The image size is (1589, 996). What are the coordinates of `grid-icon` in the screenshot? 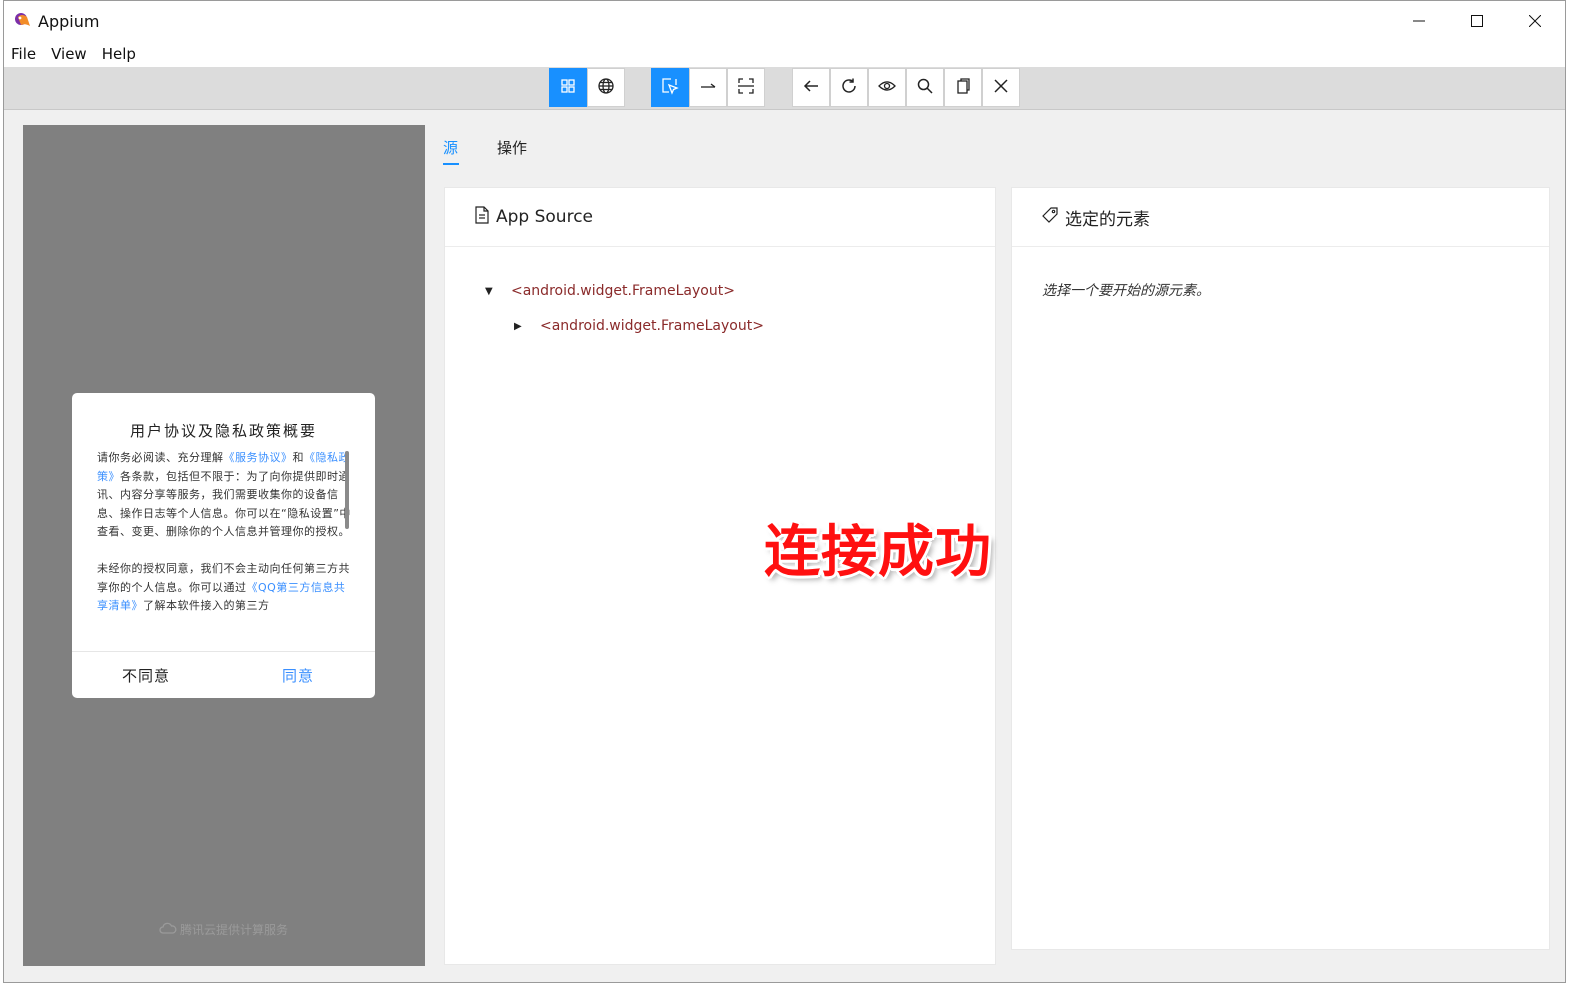 It's located at (568, 88).